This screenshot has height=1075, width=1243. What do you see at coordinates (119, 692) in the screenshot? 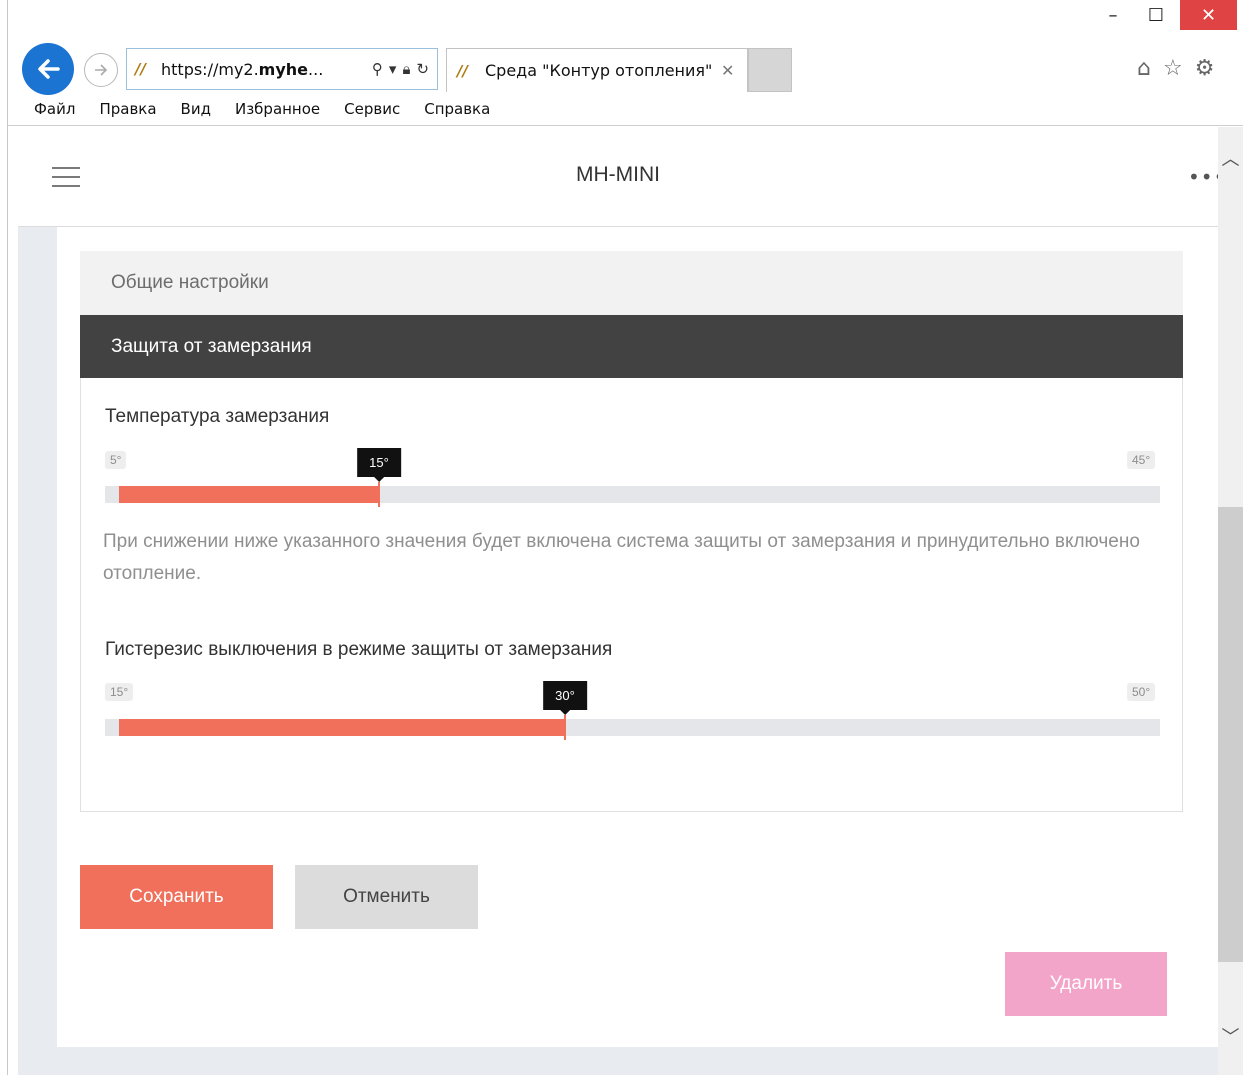
I see `hysteresis-min: 15°` at bounding box center [119, 692].